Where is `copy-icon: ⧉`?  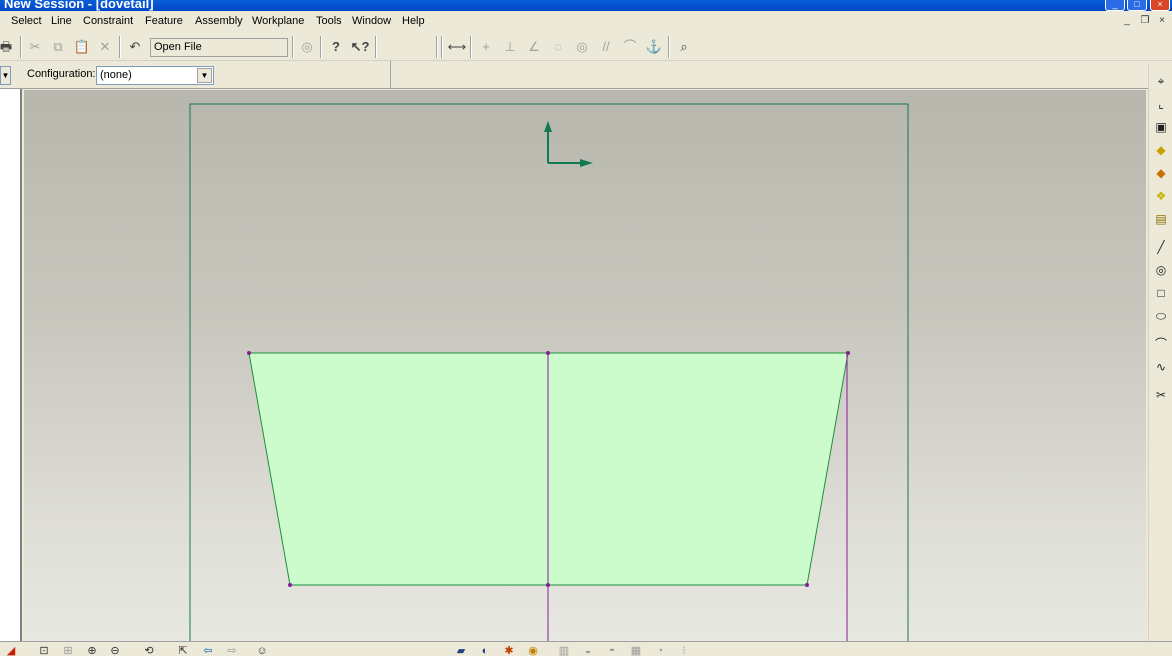 copy-icon: ⧉ is located at coordinates (58, 47).